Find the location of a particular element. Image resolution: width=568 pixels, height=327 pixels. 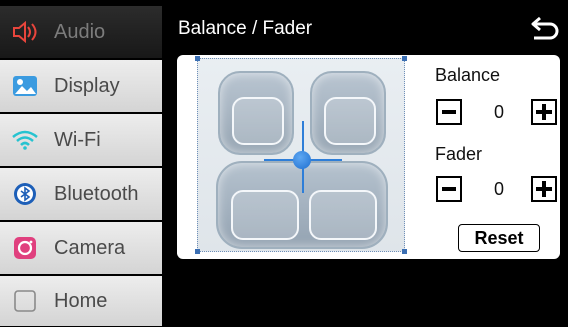

camera-icon is located at coordinates (25, 248).